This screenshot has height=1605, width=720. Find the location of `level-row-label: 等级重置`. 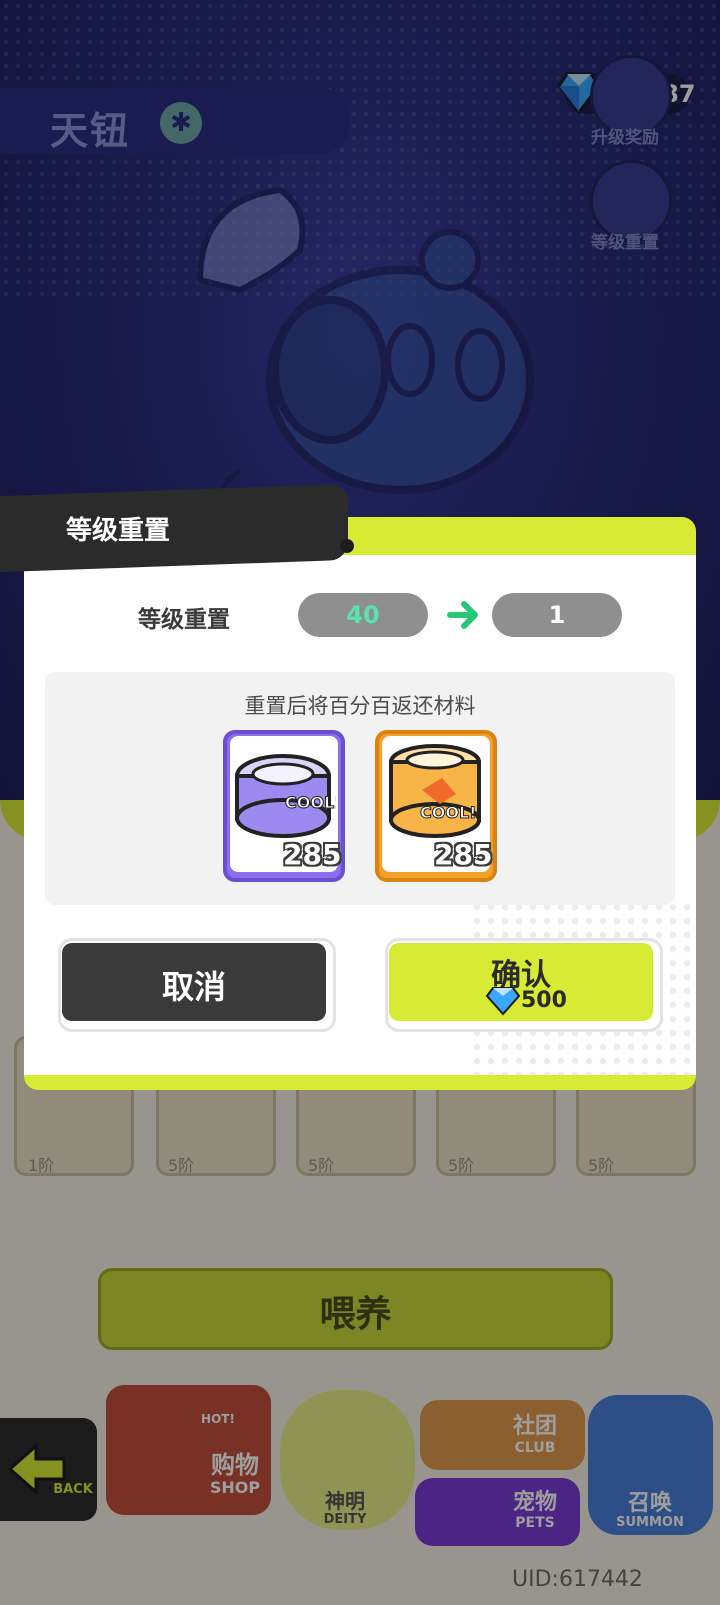

level-row-label: 等级重置 is located at coordinates (184, 620).